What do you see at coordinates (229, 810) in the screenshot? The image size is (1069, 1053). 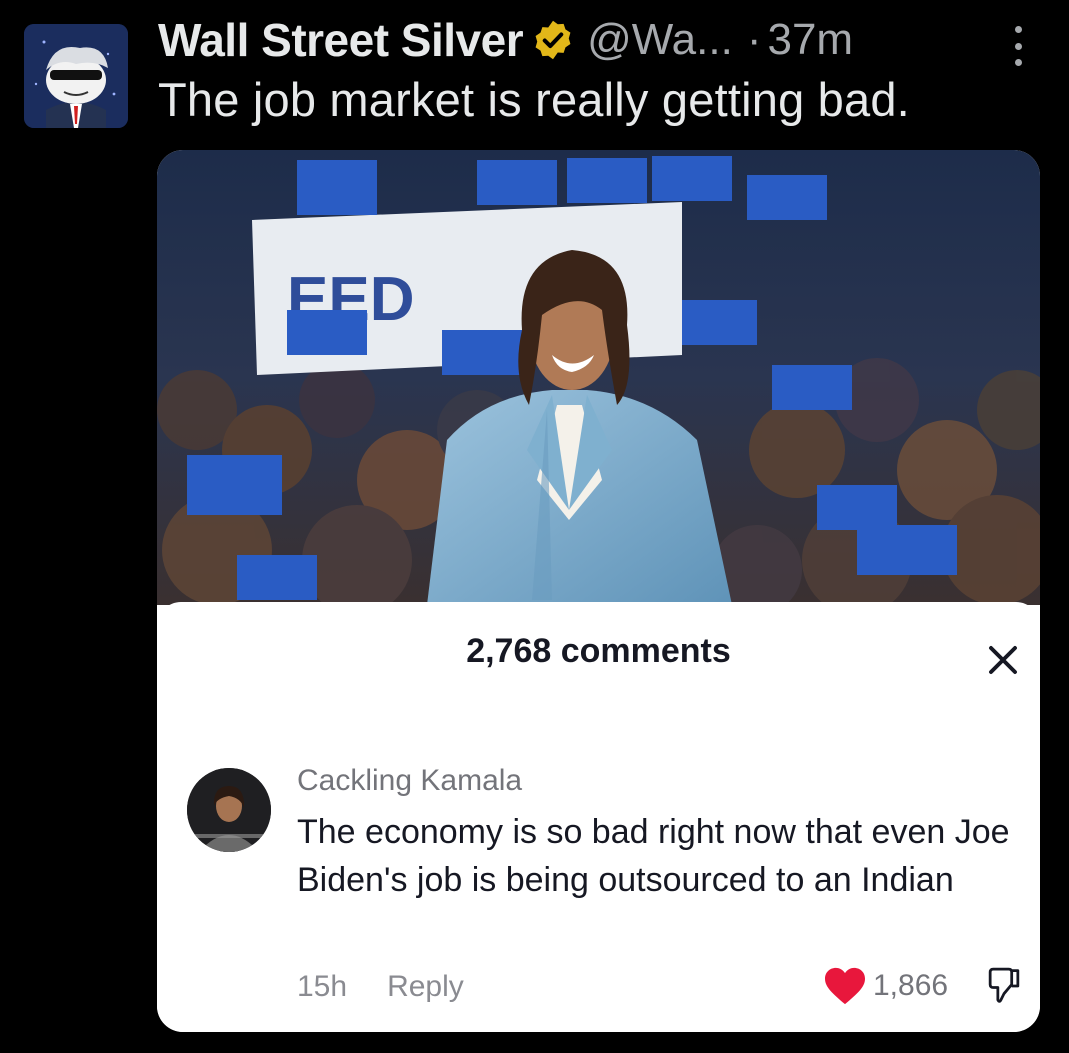 I see `commenter-avatar` at bounding box center [229, 810].